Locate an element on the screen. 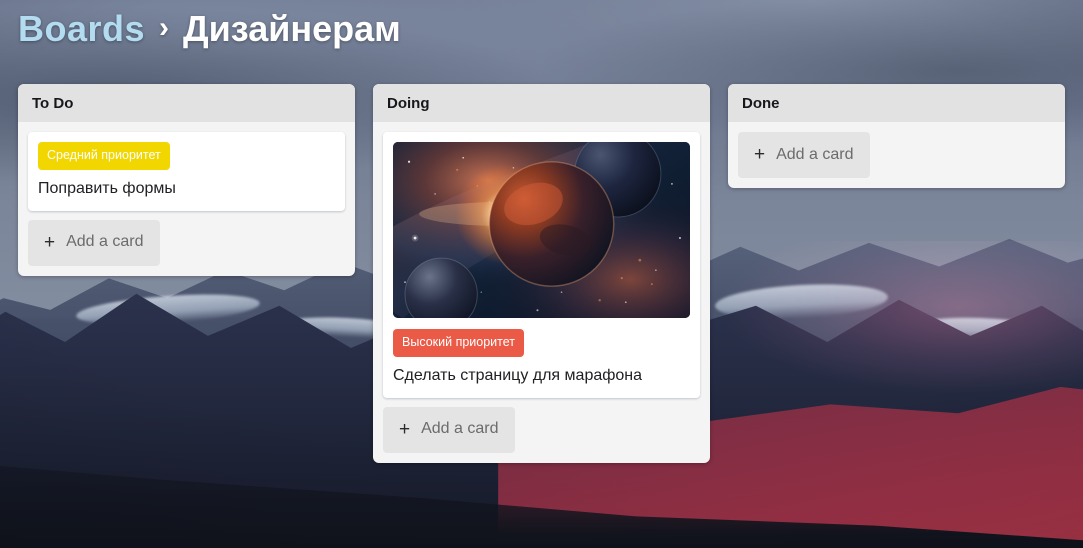 This screenshot has height=548, width=1083. card-title: Поправить формы is located at coordinates (107, 188).